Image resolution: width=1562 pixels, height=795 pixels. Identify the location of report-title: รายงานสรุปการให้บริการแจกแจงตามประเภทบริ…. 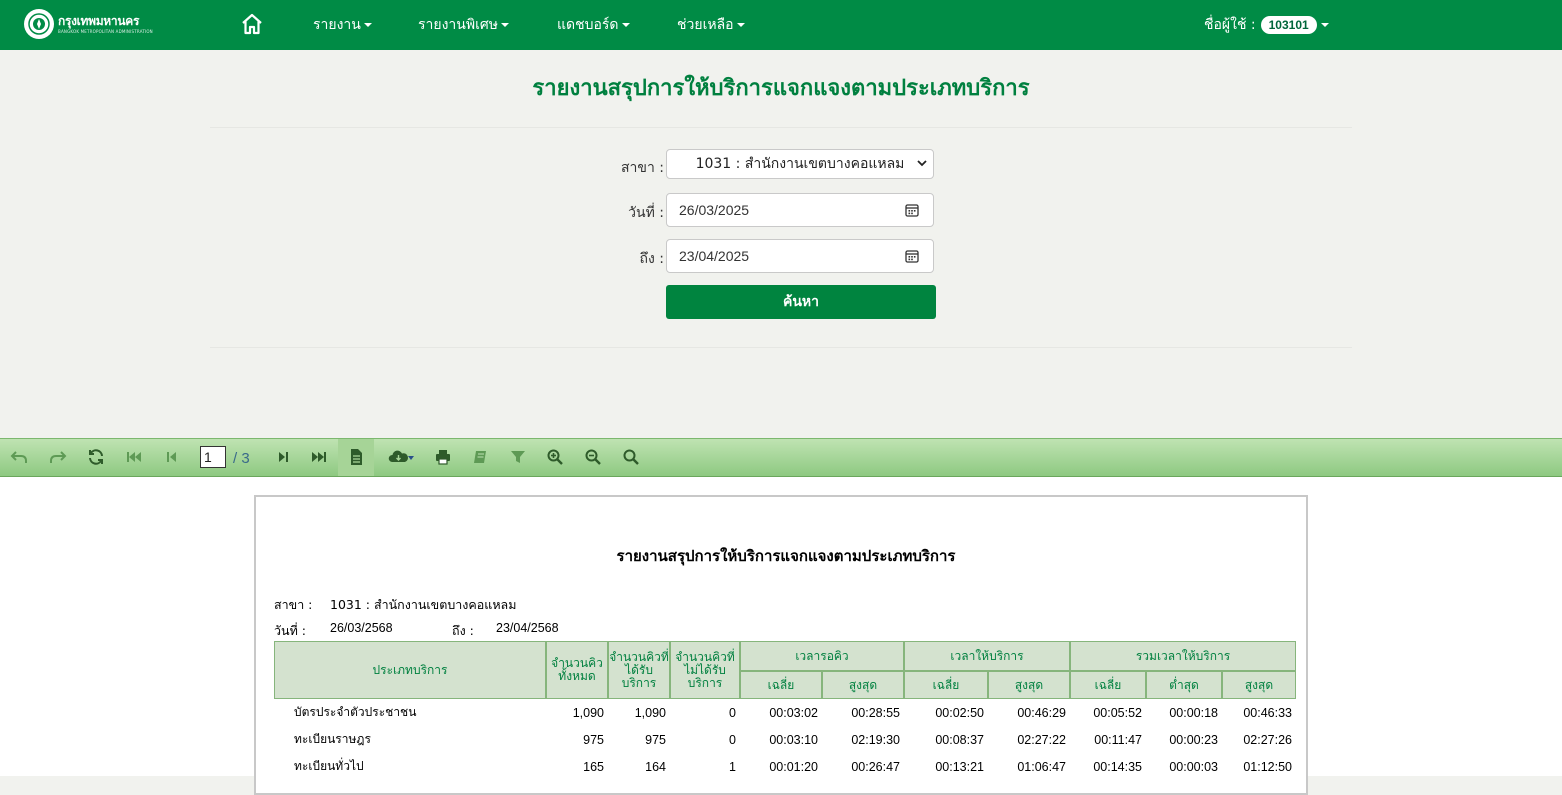
(786, 556).